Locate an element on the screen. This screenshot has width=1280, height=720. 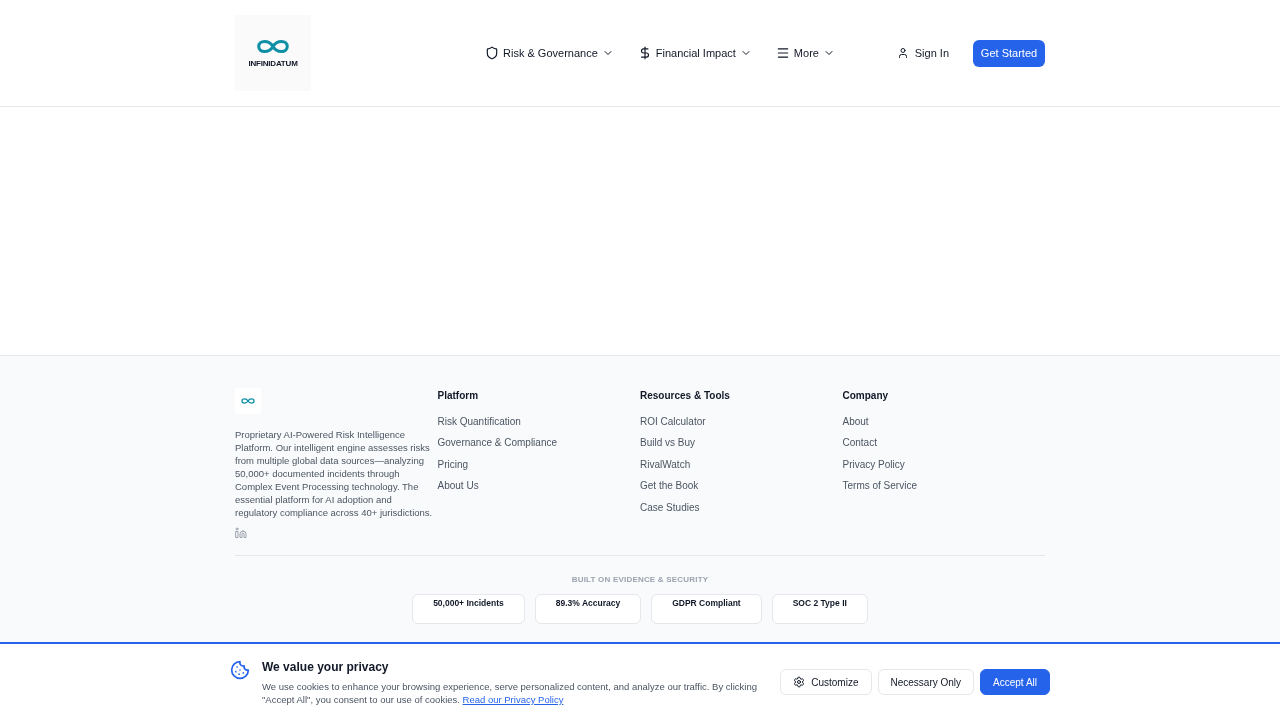
trust-badge: 50,000+ Incidents is located at coordinates (468, 609).